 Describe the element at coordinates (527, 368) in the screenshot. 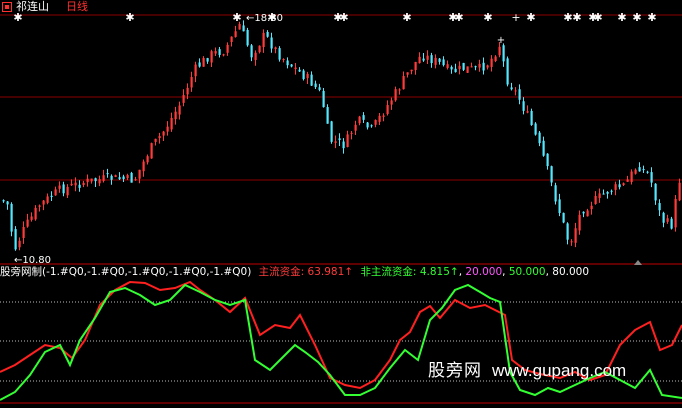

I see `watermark: 股旁网 www.gupang.com` at that location.